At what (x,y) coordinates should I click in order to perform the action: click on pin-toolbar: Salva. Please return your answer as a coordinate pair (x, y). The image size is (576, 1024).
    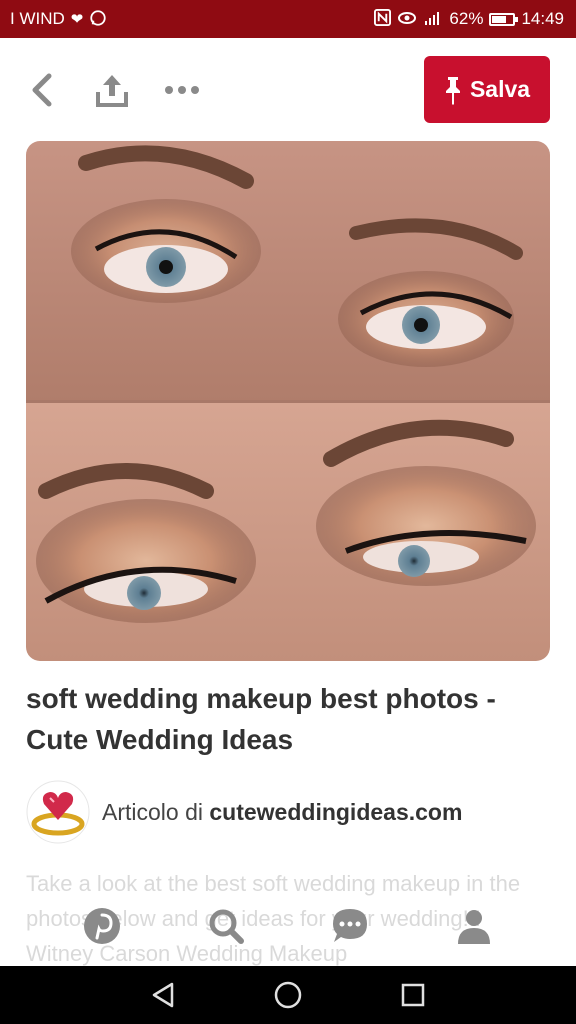
    Looking at the image, I should click on (288, 90).